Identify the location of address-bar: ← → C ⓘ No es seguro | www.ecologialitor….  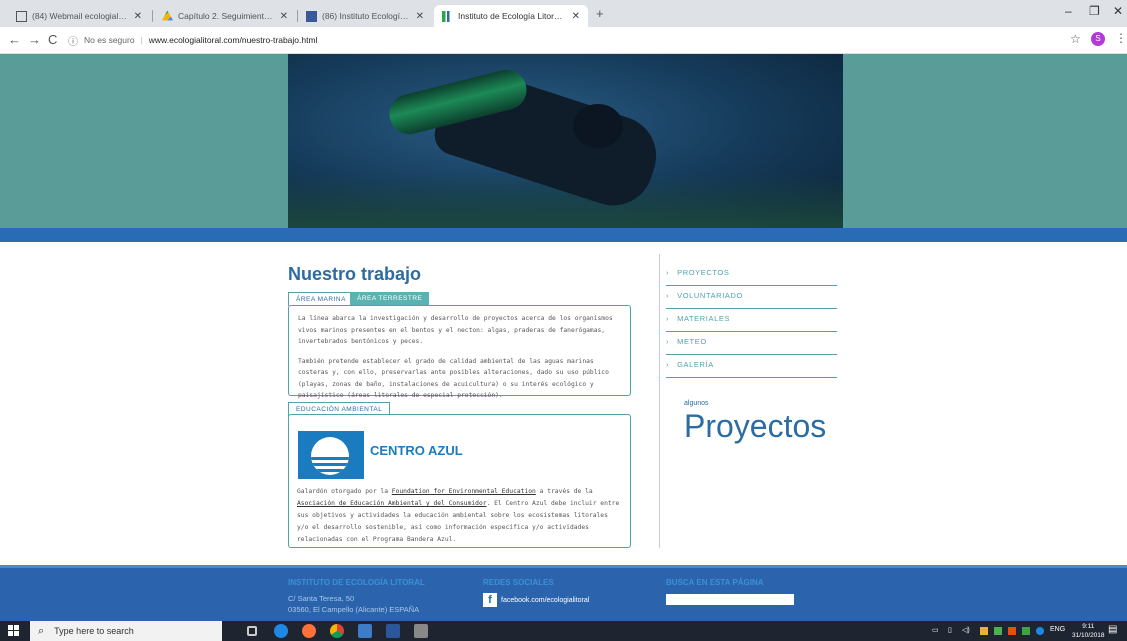
(563, 40).